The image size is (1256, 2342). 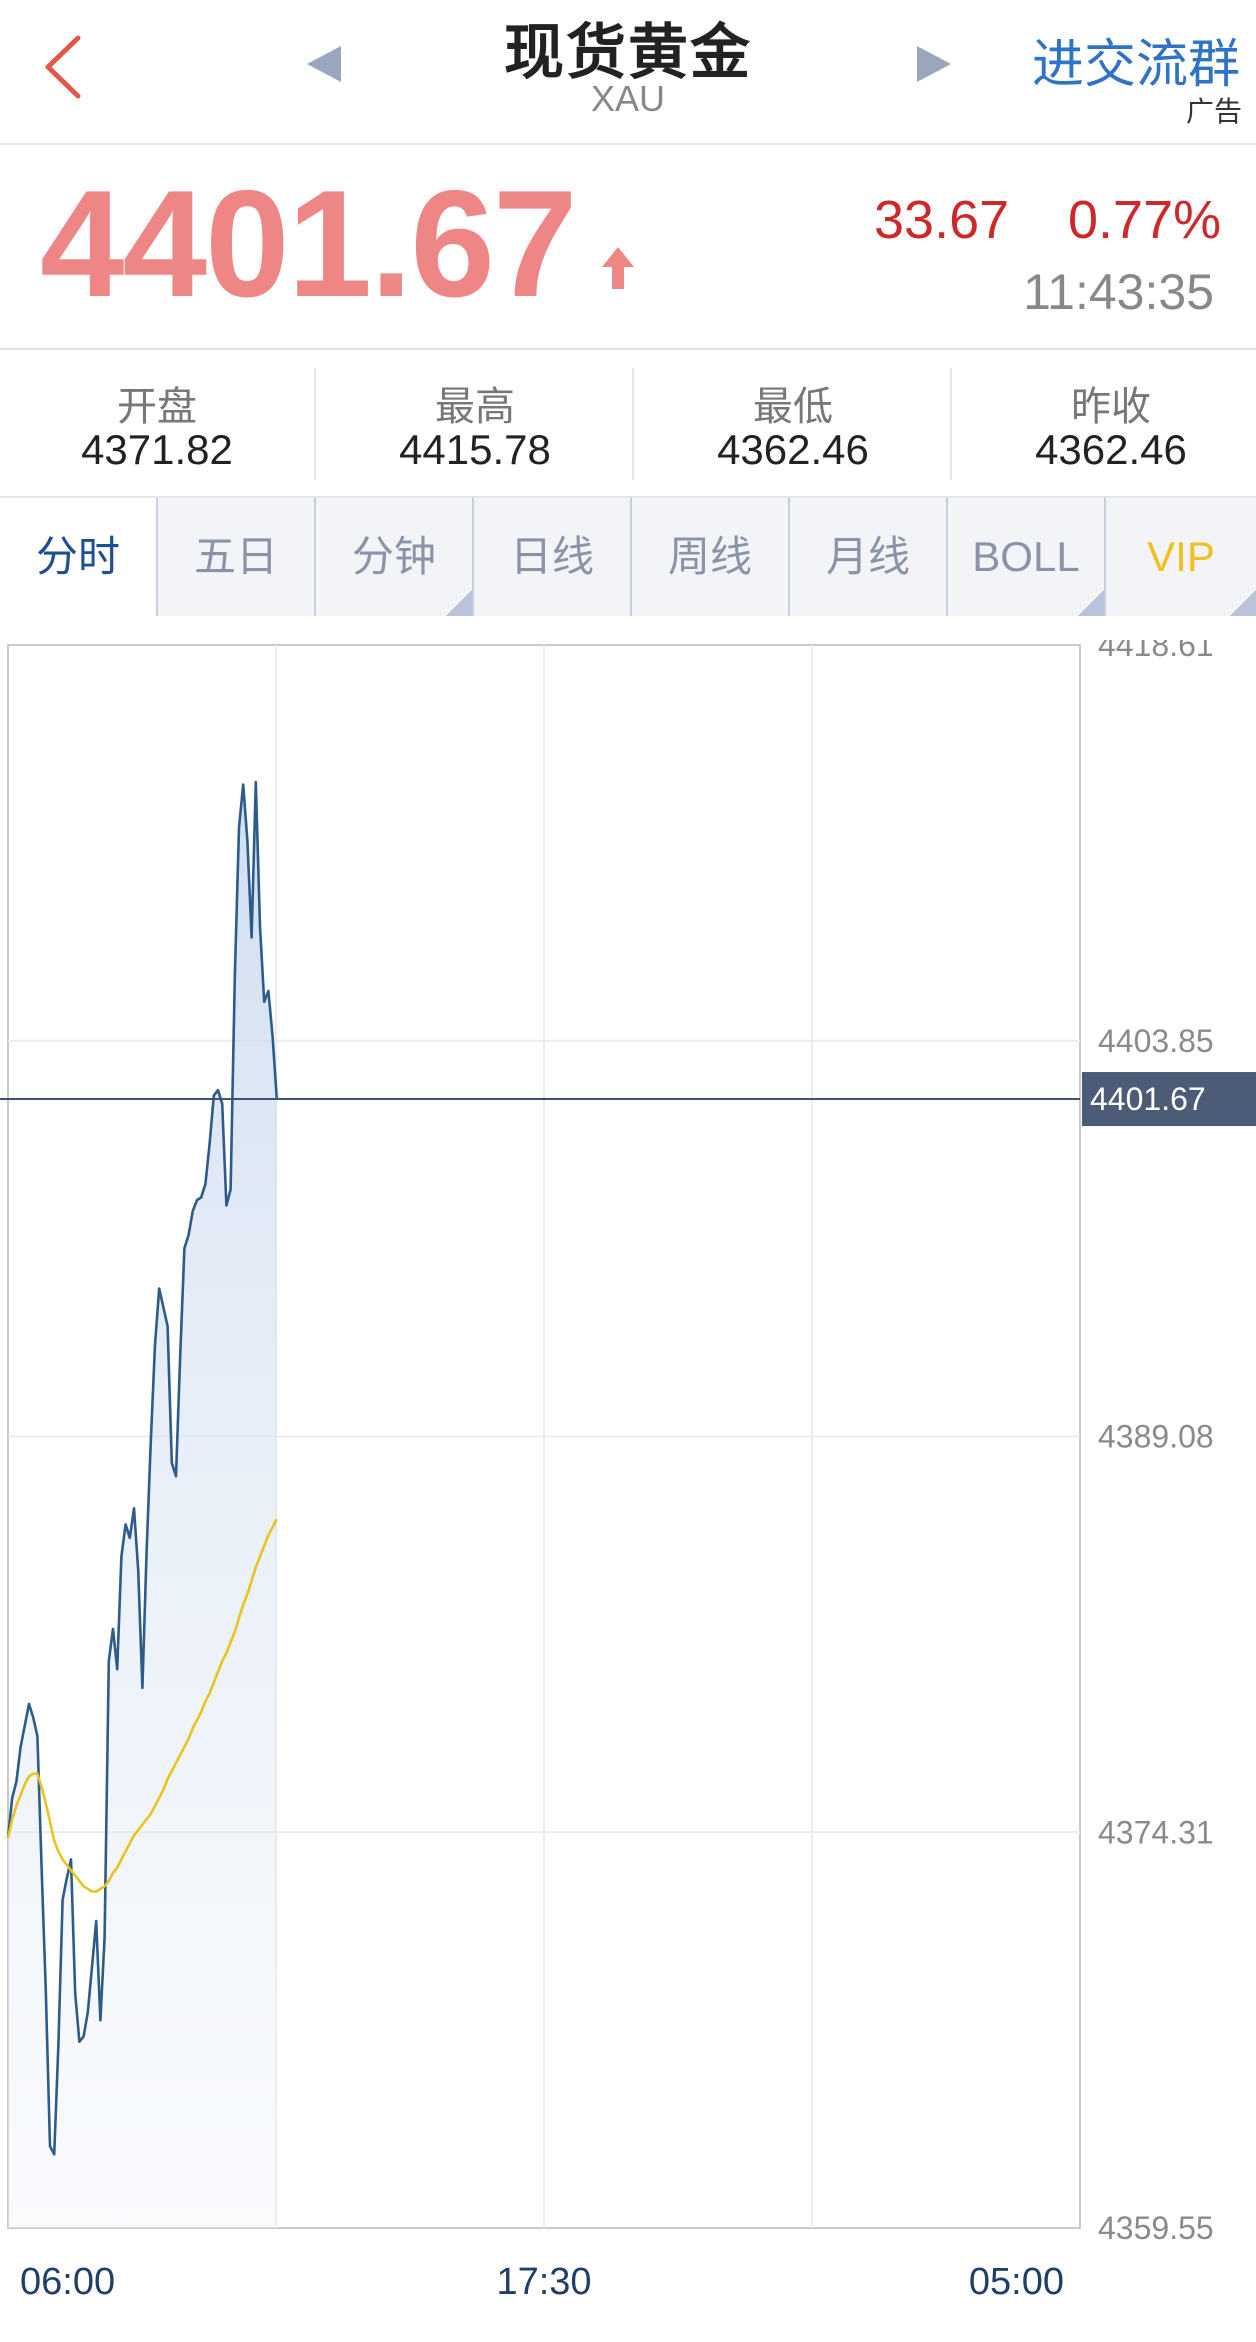 I want to click on triangle-right-icon, so click(x=934, y=64).